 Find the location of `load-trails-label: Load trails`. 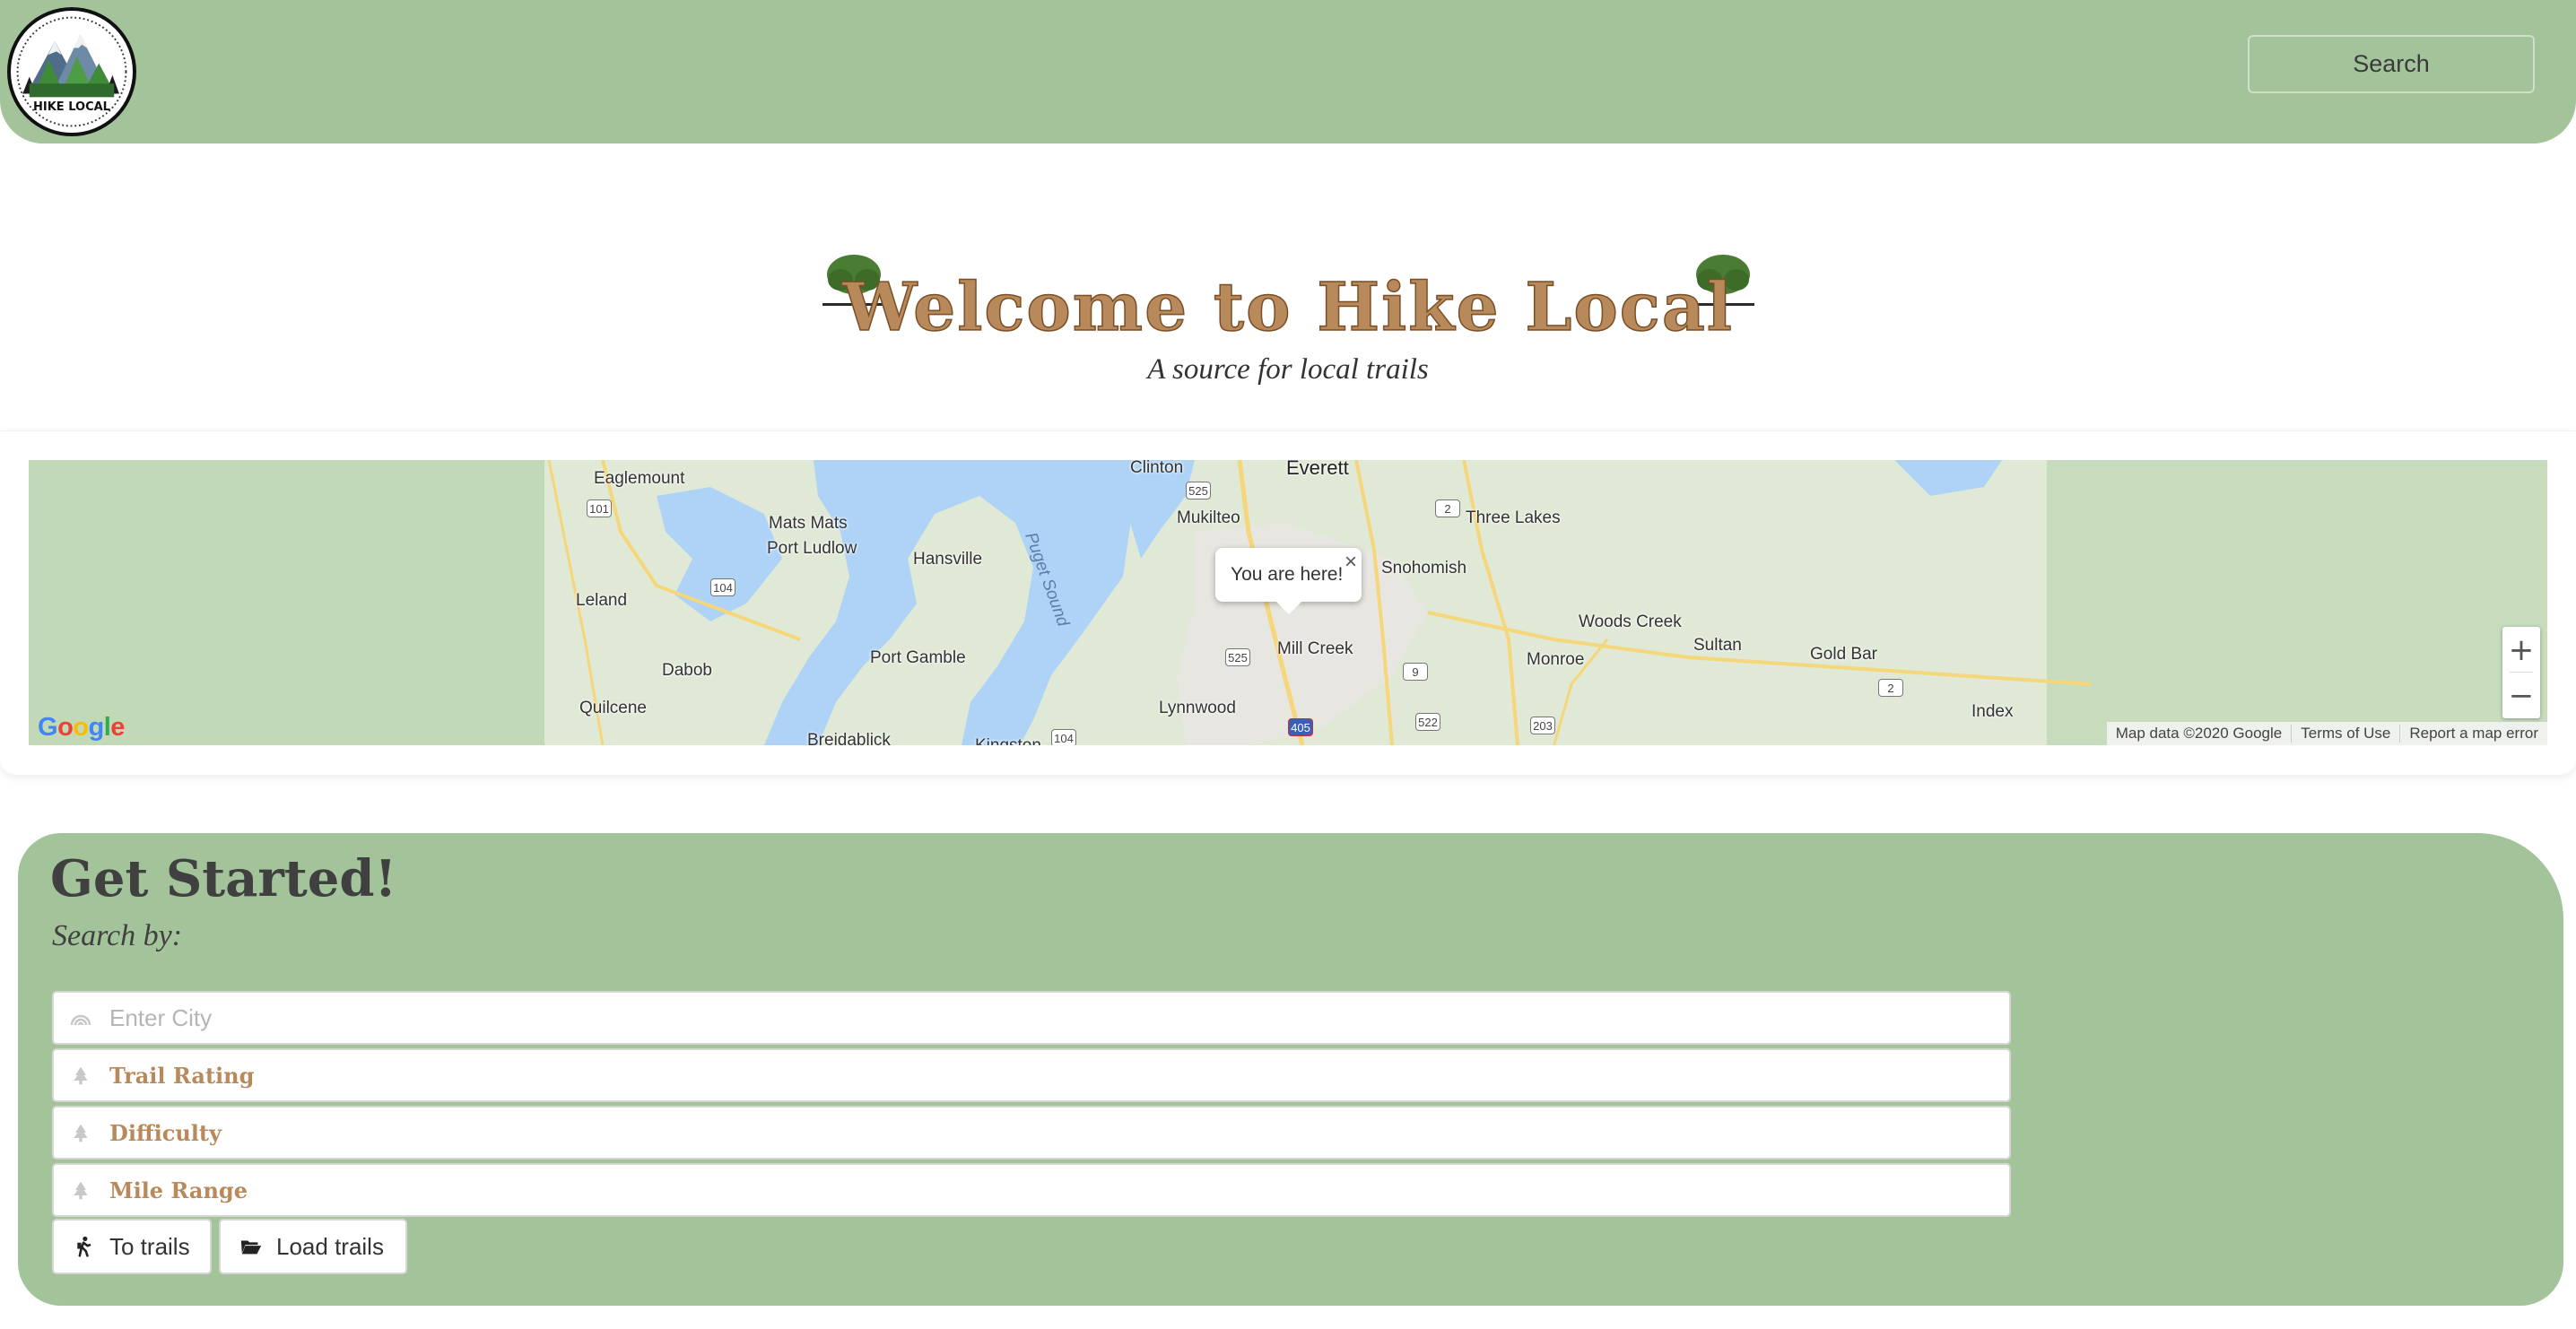

load-trails-label: Load trails is located at coordinates (330, 1246).